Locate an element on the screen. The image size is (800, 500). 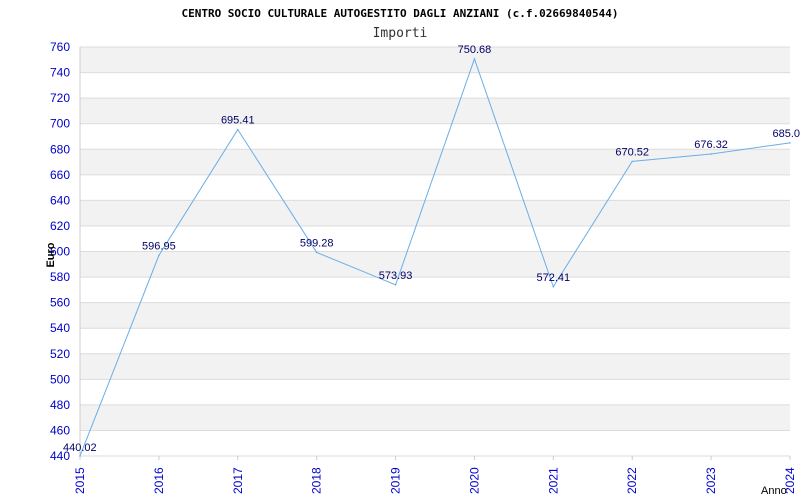
y-tick-label: 680 is located at coordinates (60, 149).